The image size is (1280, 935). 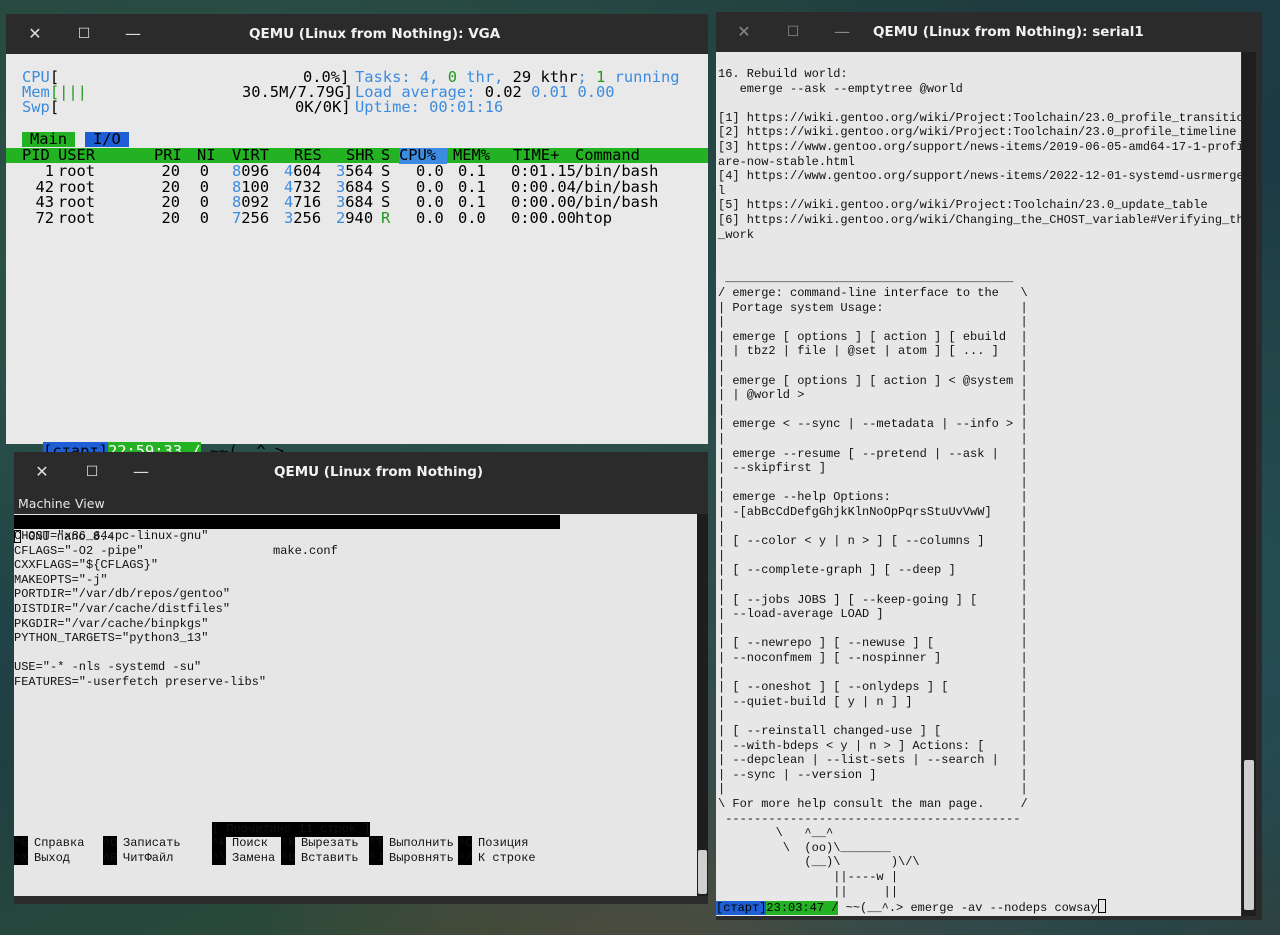 I want to click on text-cursor, so click(x=17, y=536).